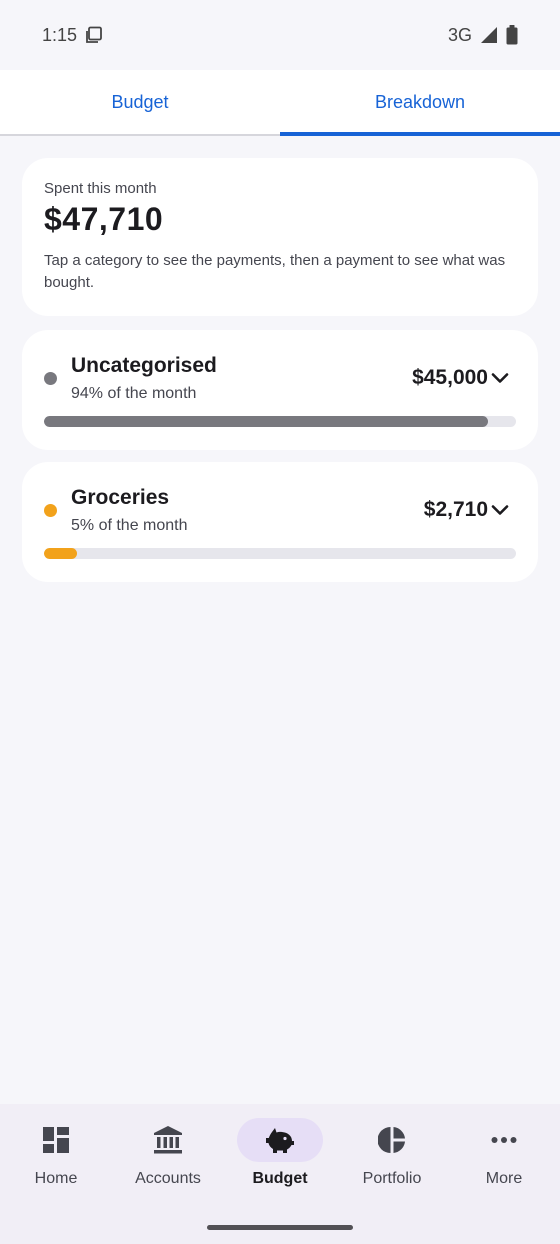 The image size is (560, 1244). Describe the element at coordinates (129, 525) in the screenshot. I see `category-percent: 5% of the month` at that location.